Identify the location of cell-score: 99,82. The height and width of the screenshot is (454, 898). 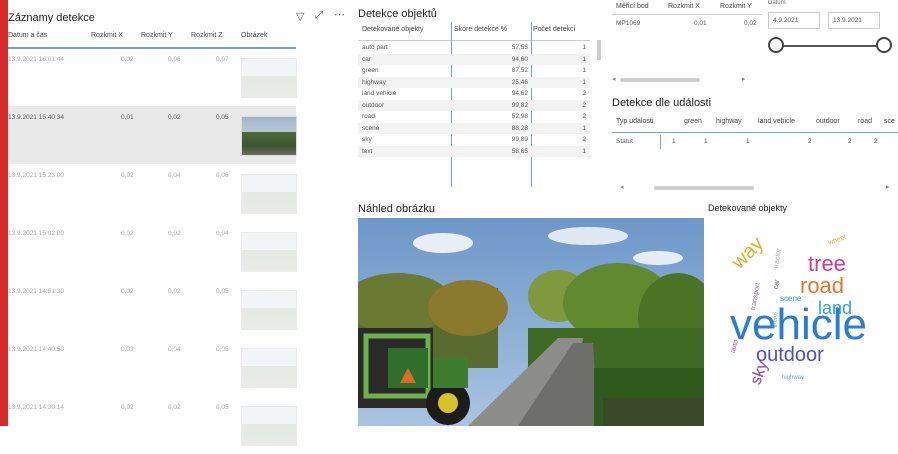
(519, 105).